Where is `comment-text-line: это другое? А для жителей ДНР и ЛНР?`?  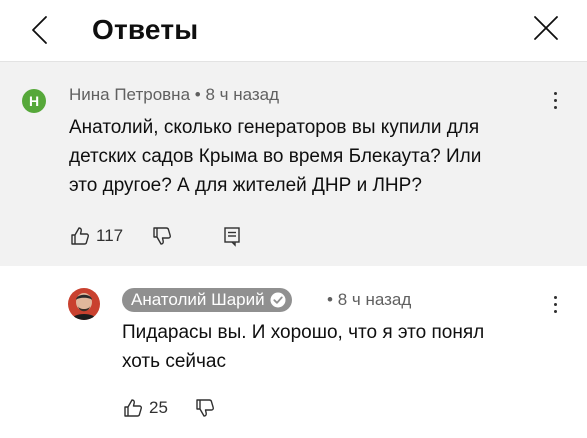
comment-text-line: это другое? А для жителей ДНР и ЛНР? is located at coordinates (245, 185).